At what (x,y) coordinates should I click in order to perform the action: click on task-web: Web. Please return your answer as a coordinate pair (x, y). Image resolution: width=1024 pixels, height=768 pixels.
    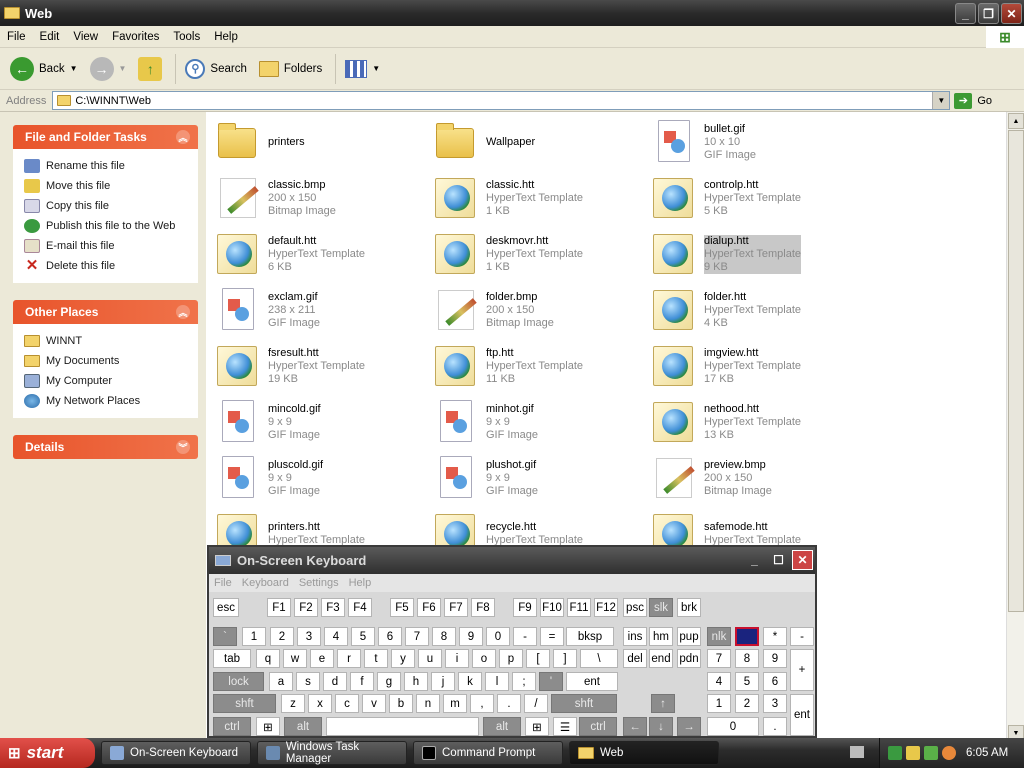
    Looking at the image, I should click on (644, 753).